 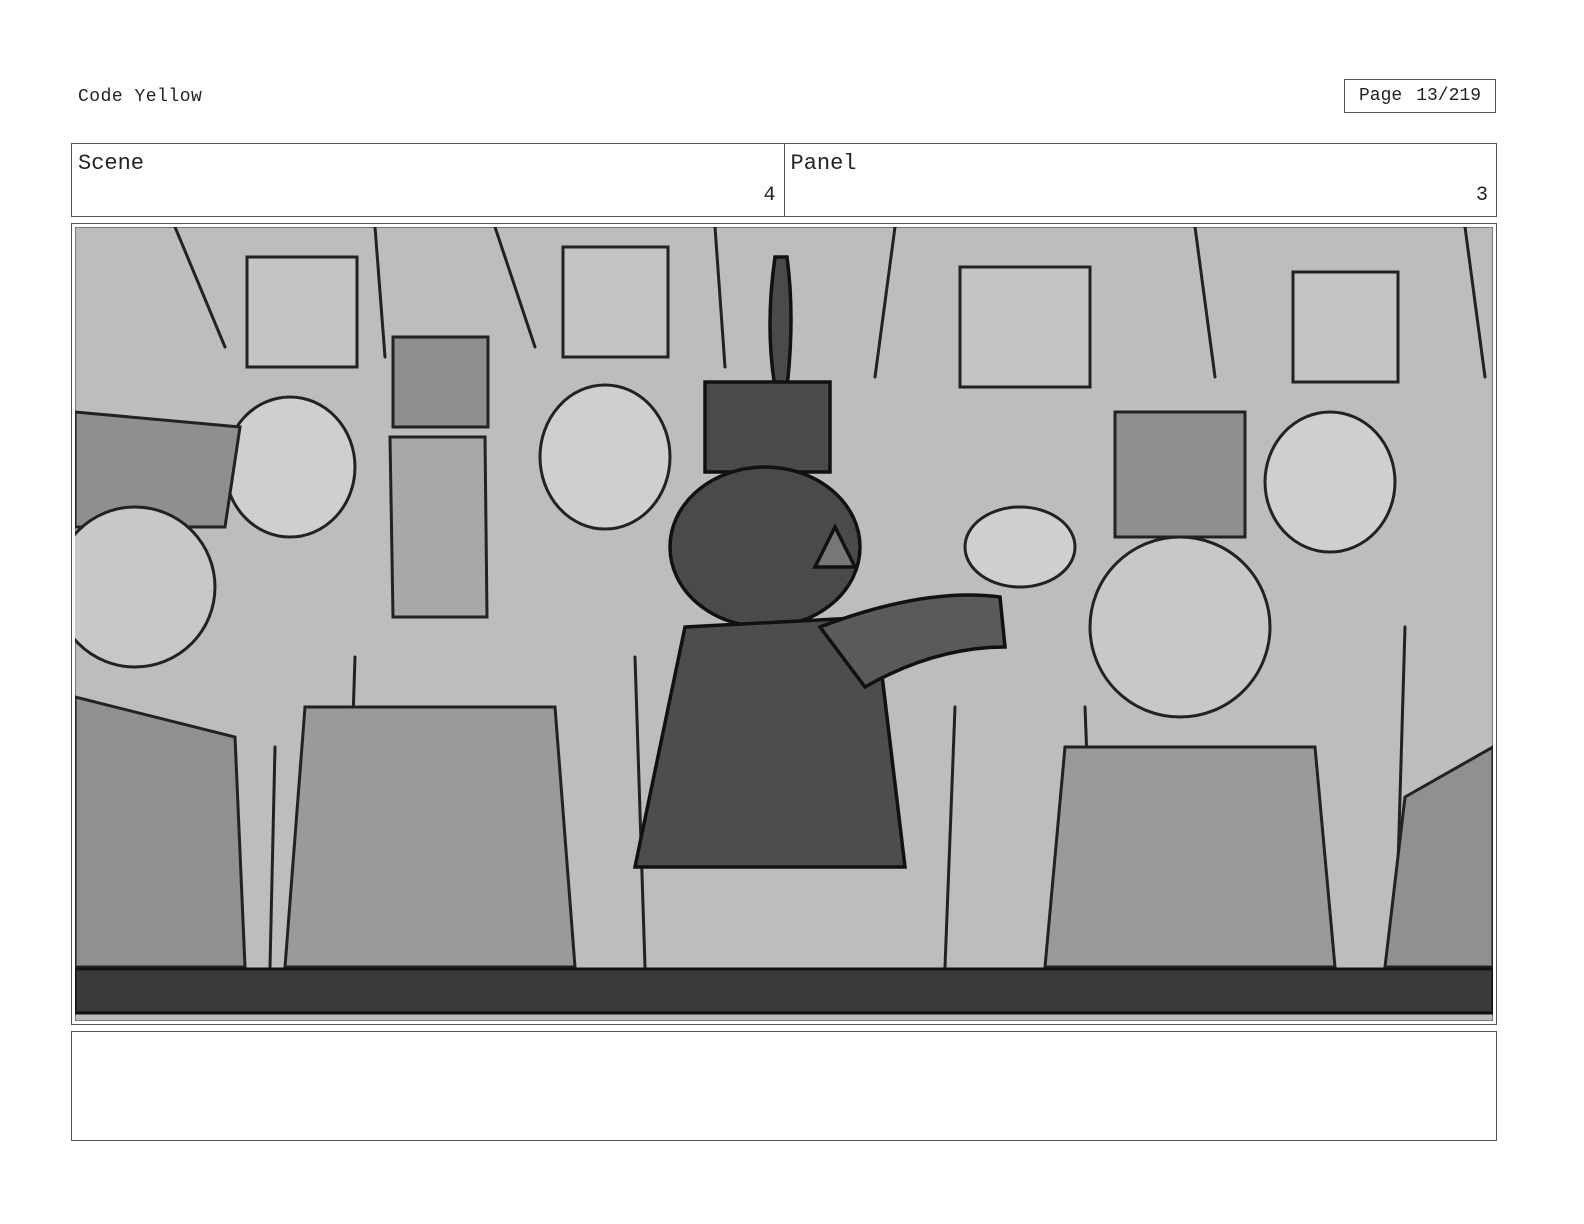 What do you see at coordinates (1380, 96) in the screenshot?
I see `page-label: Page` at bounding box center [1380, 96].